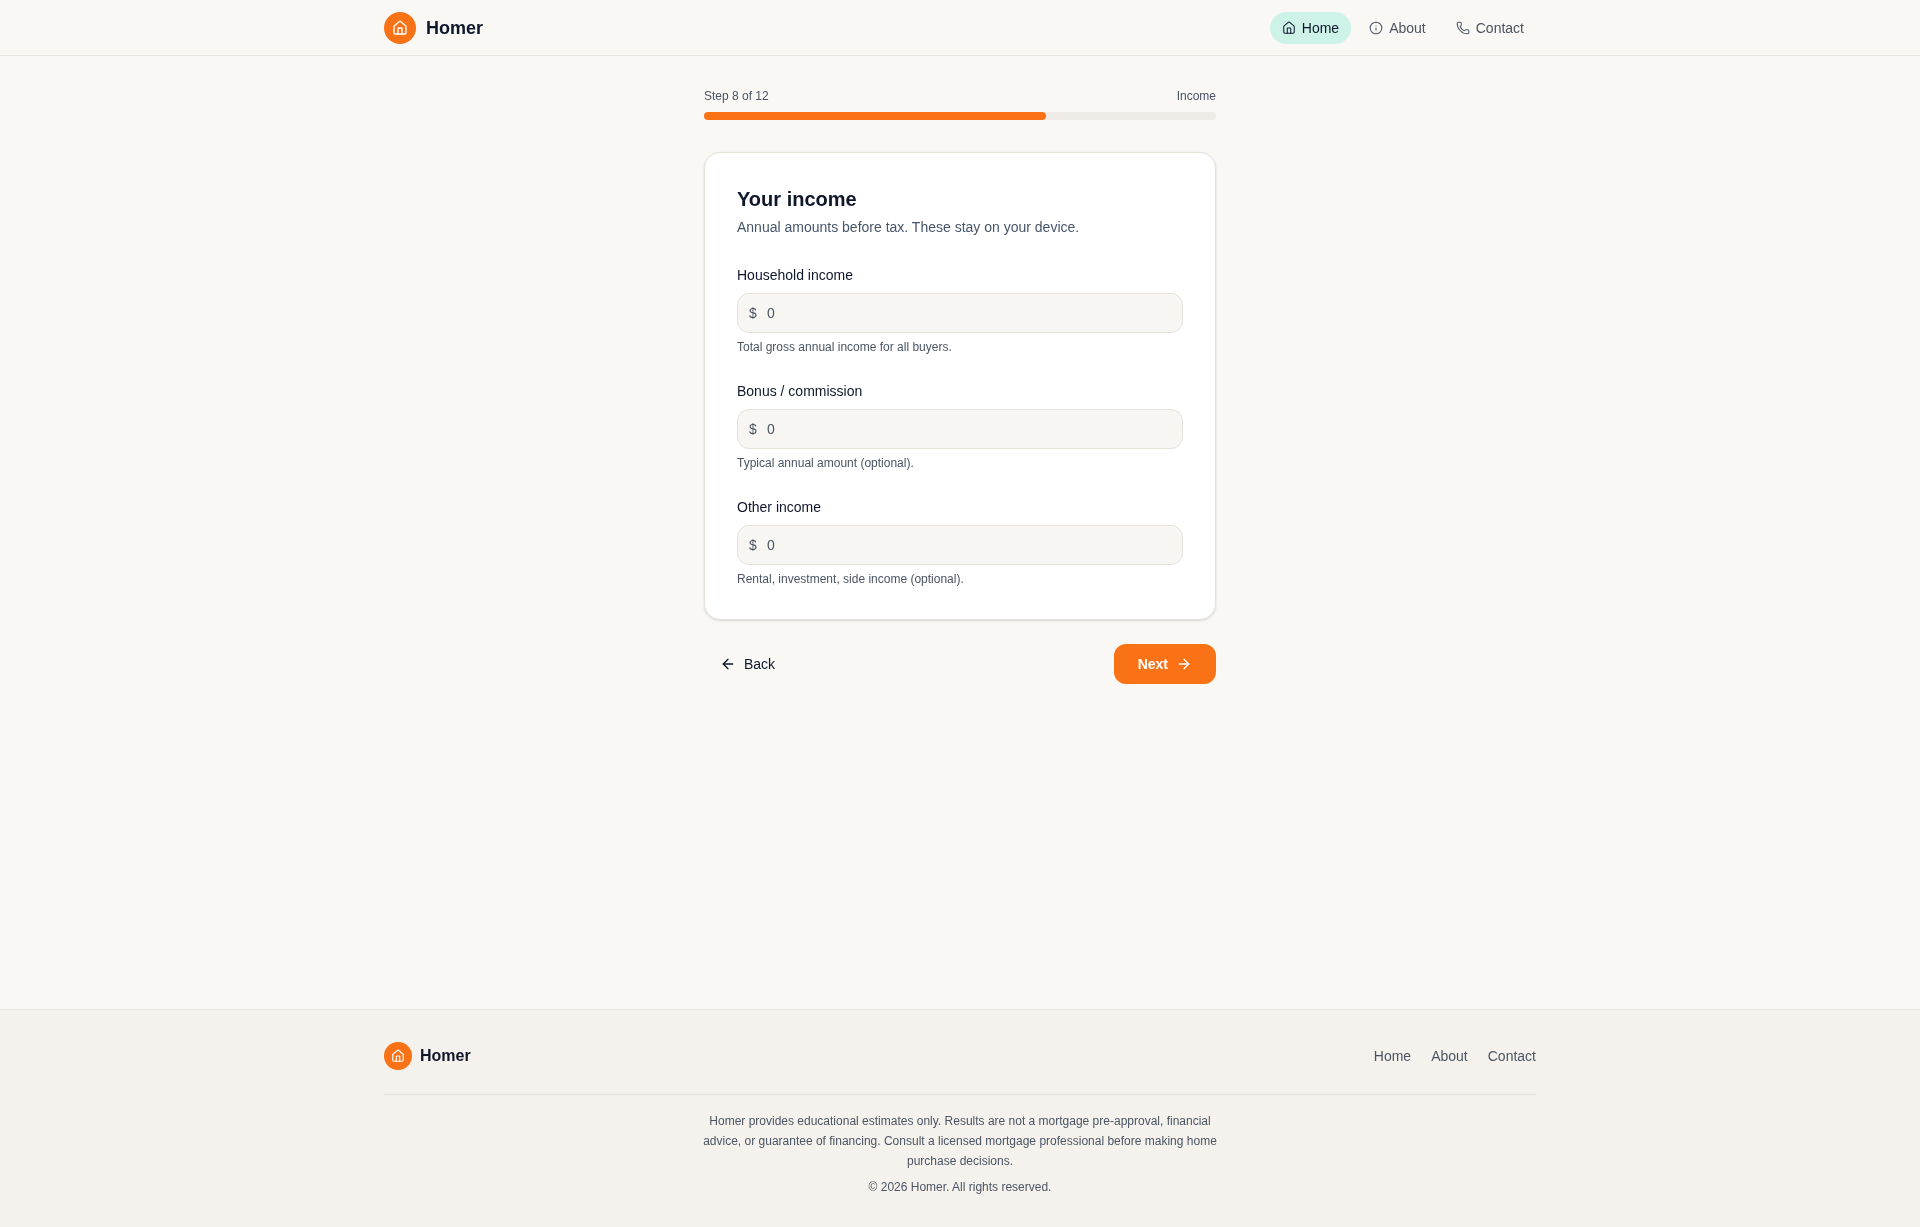 The height and width of the screenshot is (1227, 1920). Describe the element at coordinates (960, 1187) in the screenshot. I see `copyright-text: © 2026 Homer. All rights reserved.` at that location.